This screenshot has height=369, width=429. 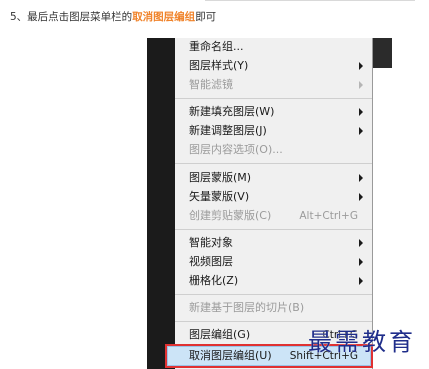 I want to click on menu-item-label: 图层样式(Y), so click(x=219, y=65).